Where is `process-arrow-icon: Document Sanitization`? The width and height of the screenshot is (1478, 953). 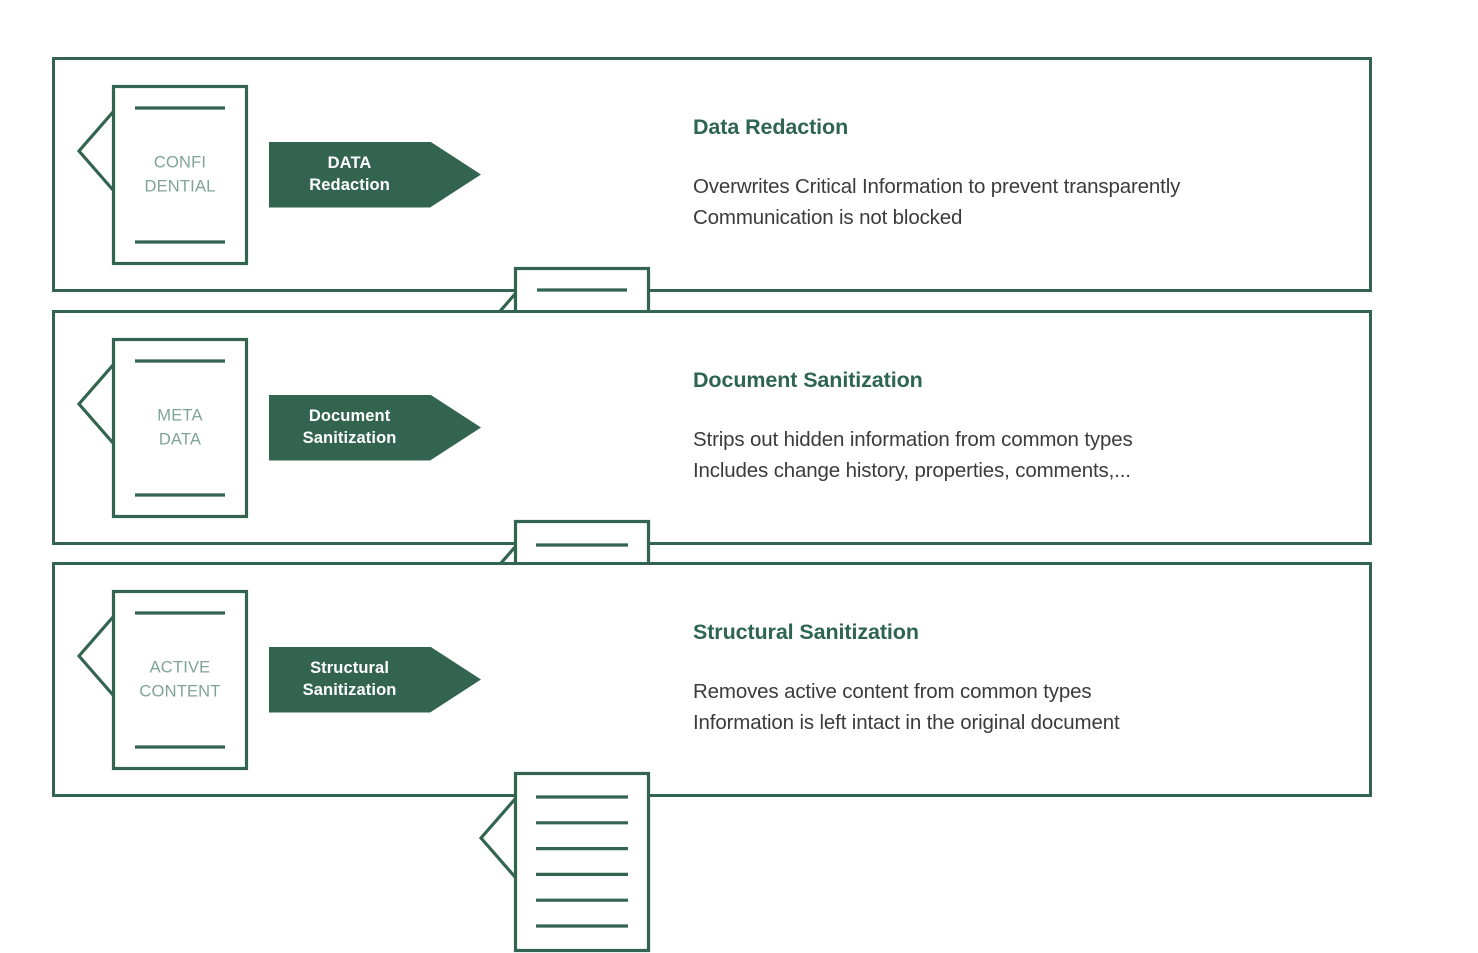 process-arrow-icon: Document Sanitization is located at coordinates (375, 427).